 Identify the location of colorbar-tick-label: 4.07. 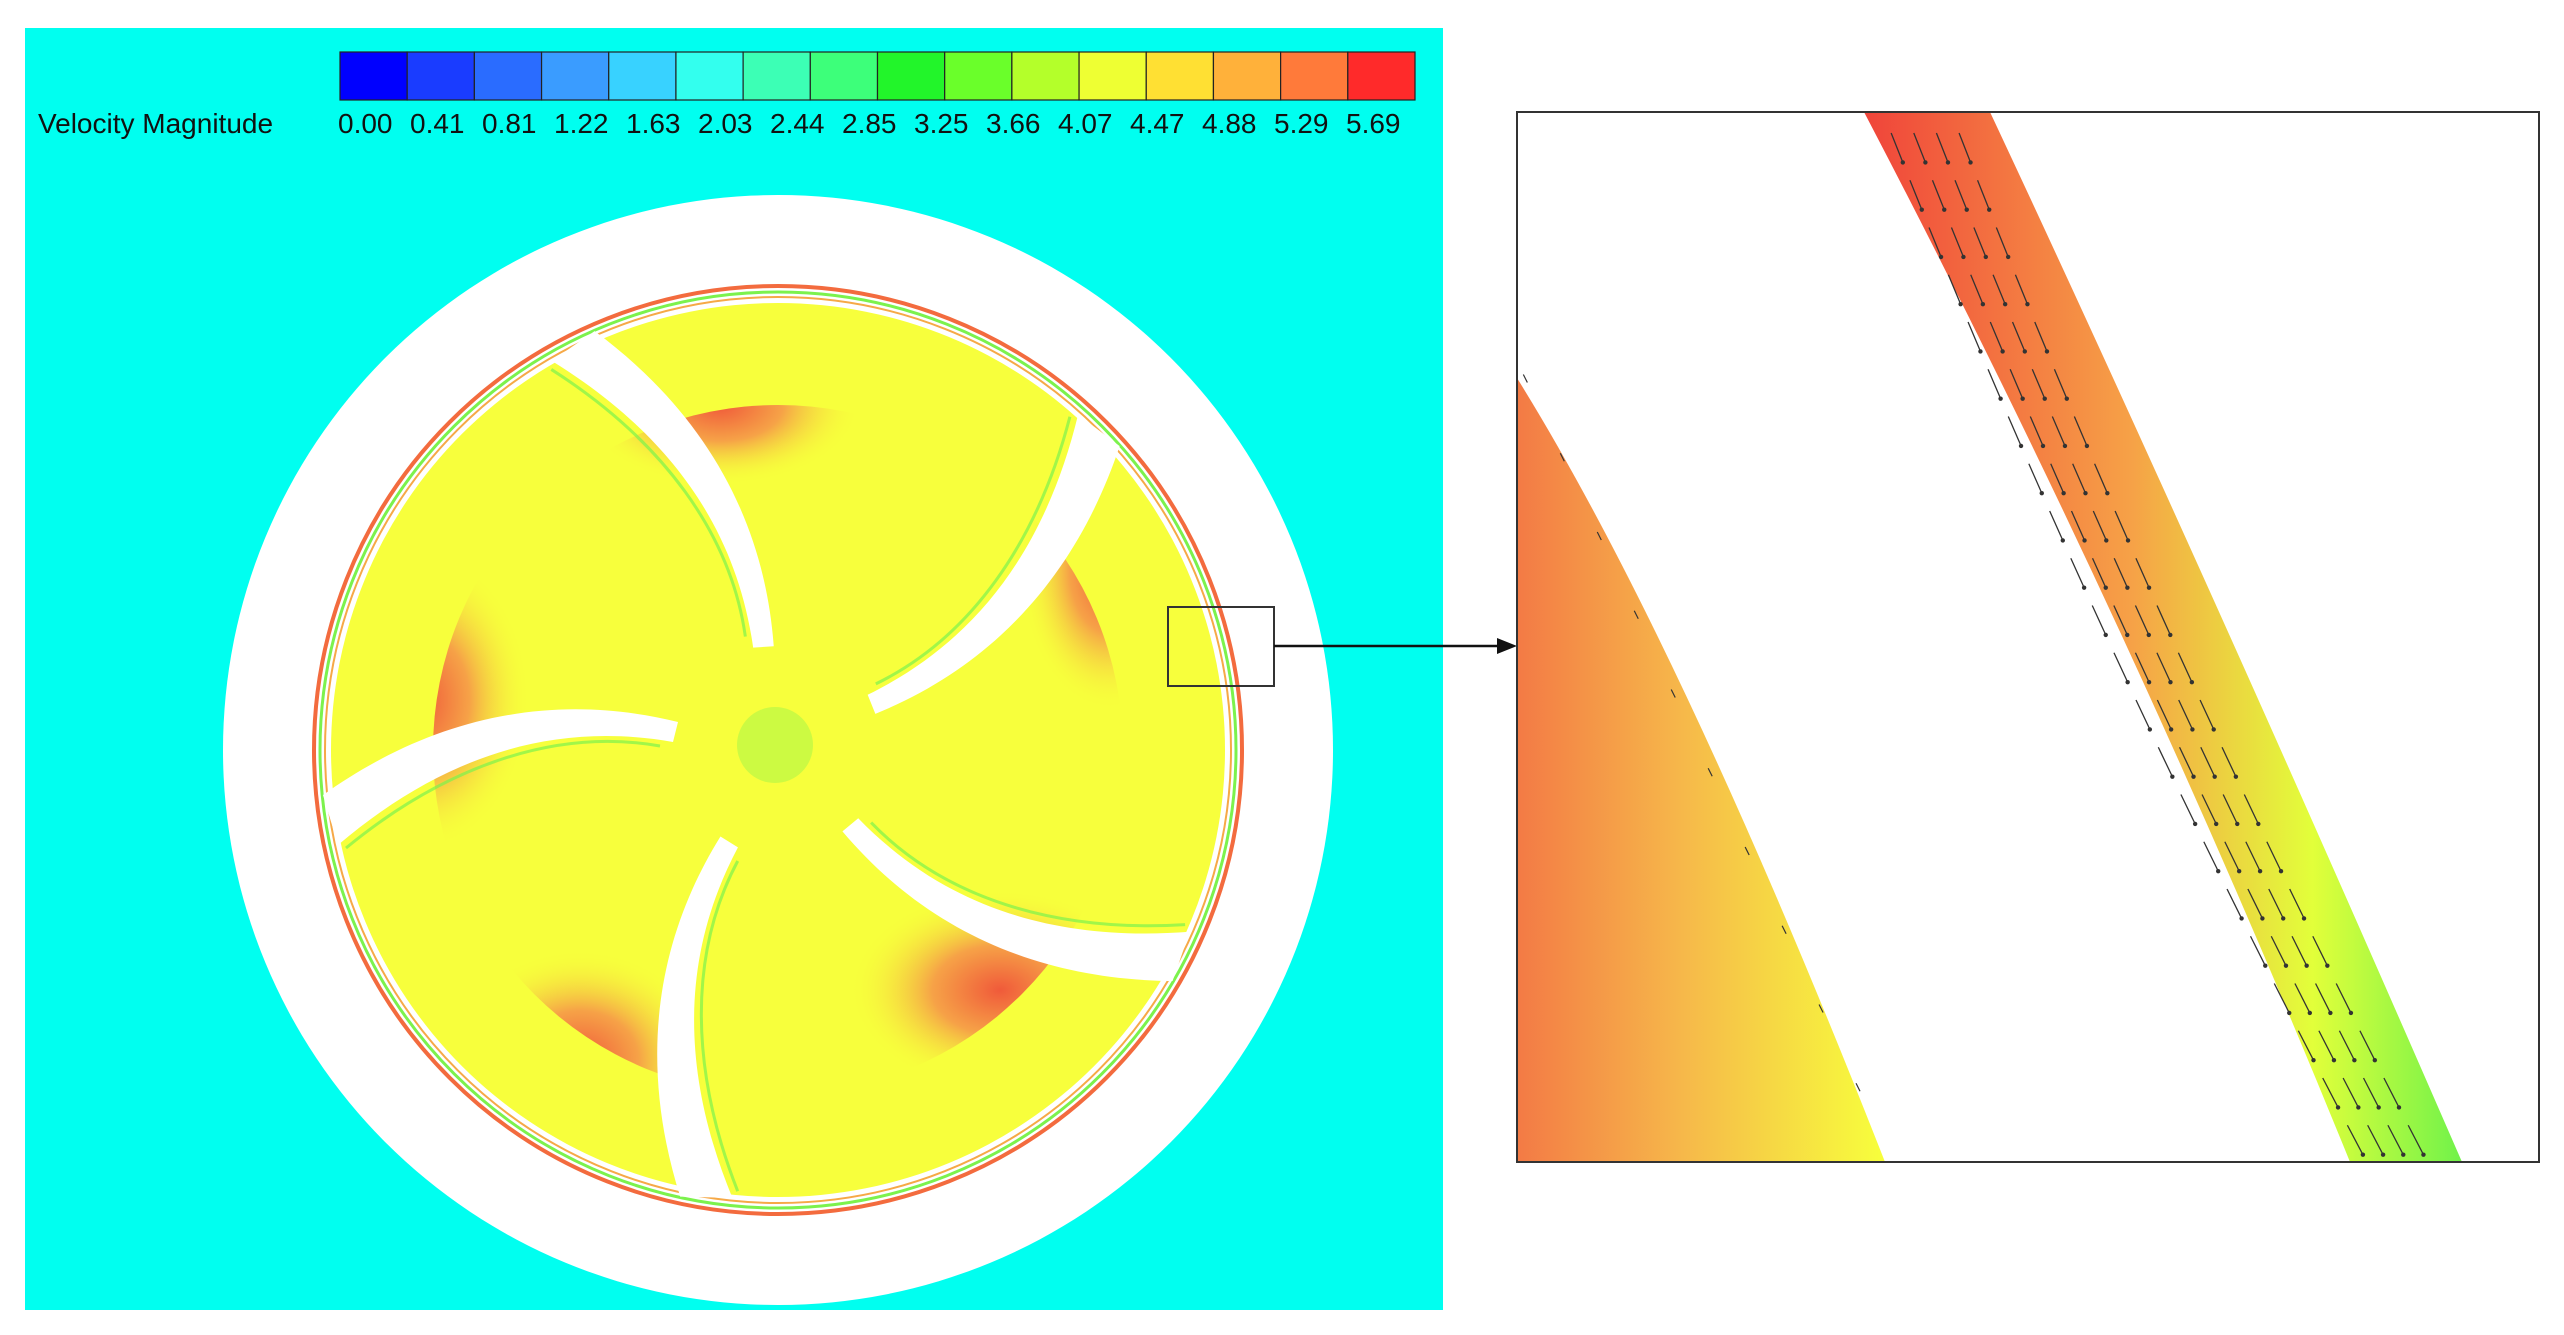
(1085, 123).